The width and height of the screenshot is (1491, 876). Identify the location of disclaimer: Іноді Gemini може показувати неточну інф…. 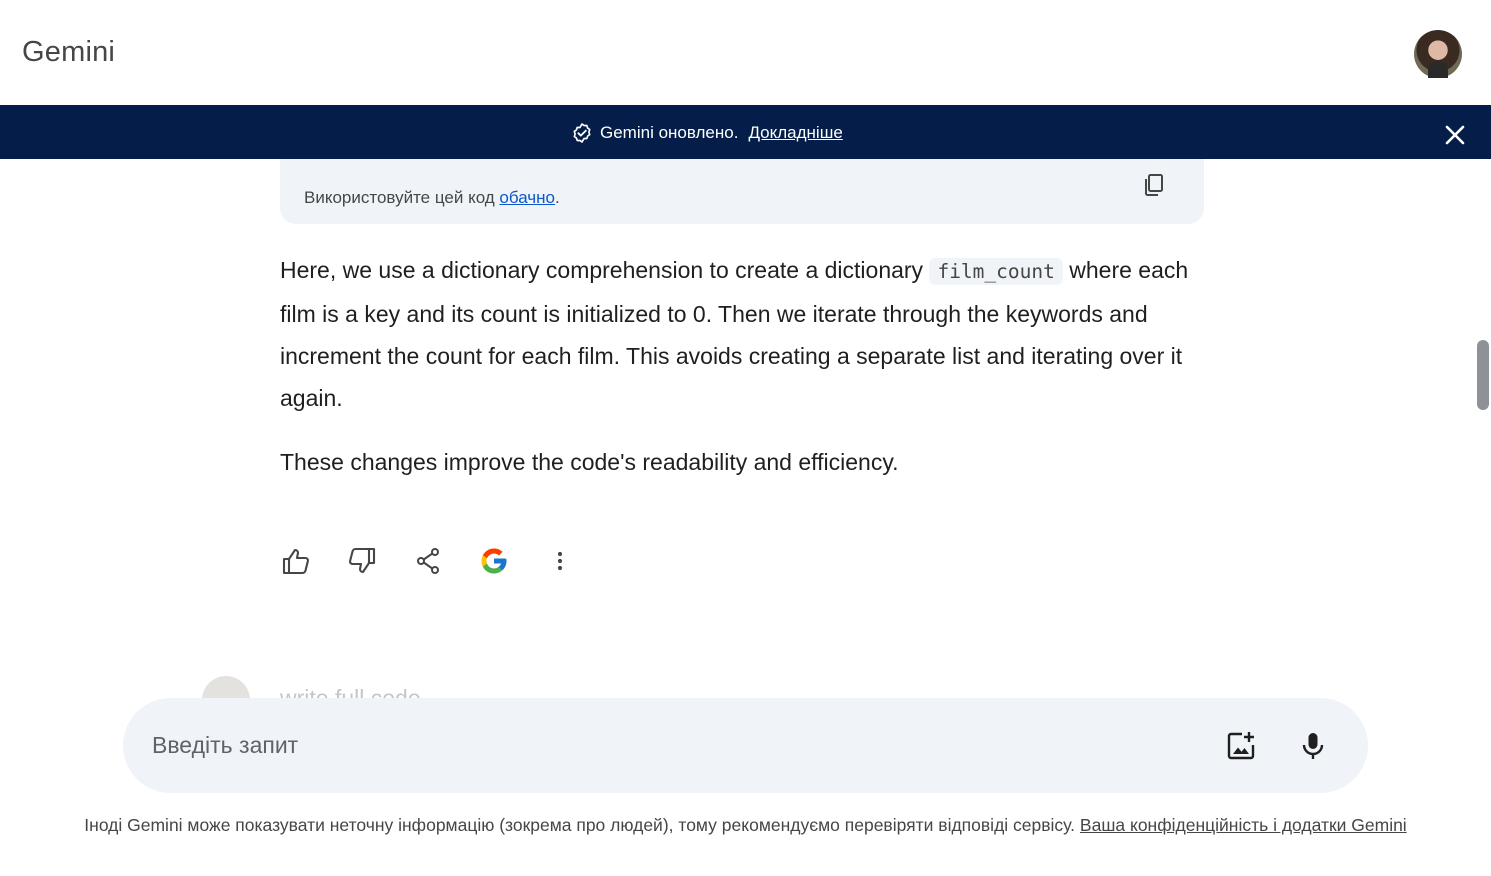
(745, 825).